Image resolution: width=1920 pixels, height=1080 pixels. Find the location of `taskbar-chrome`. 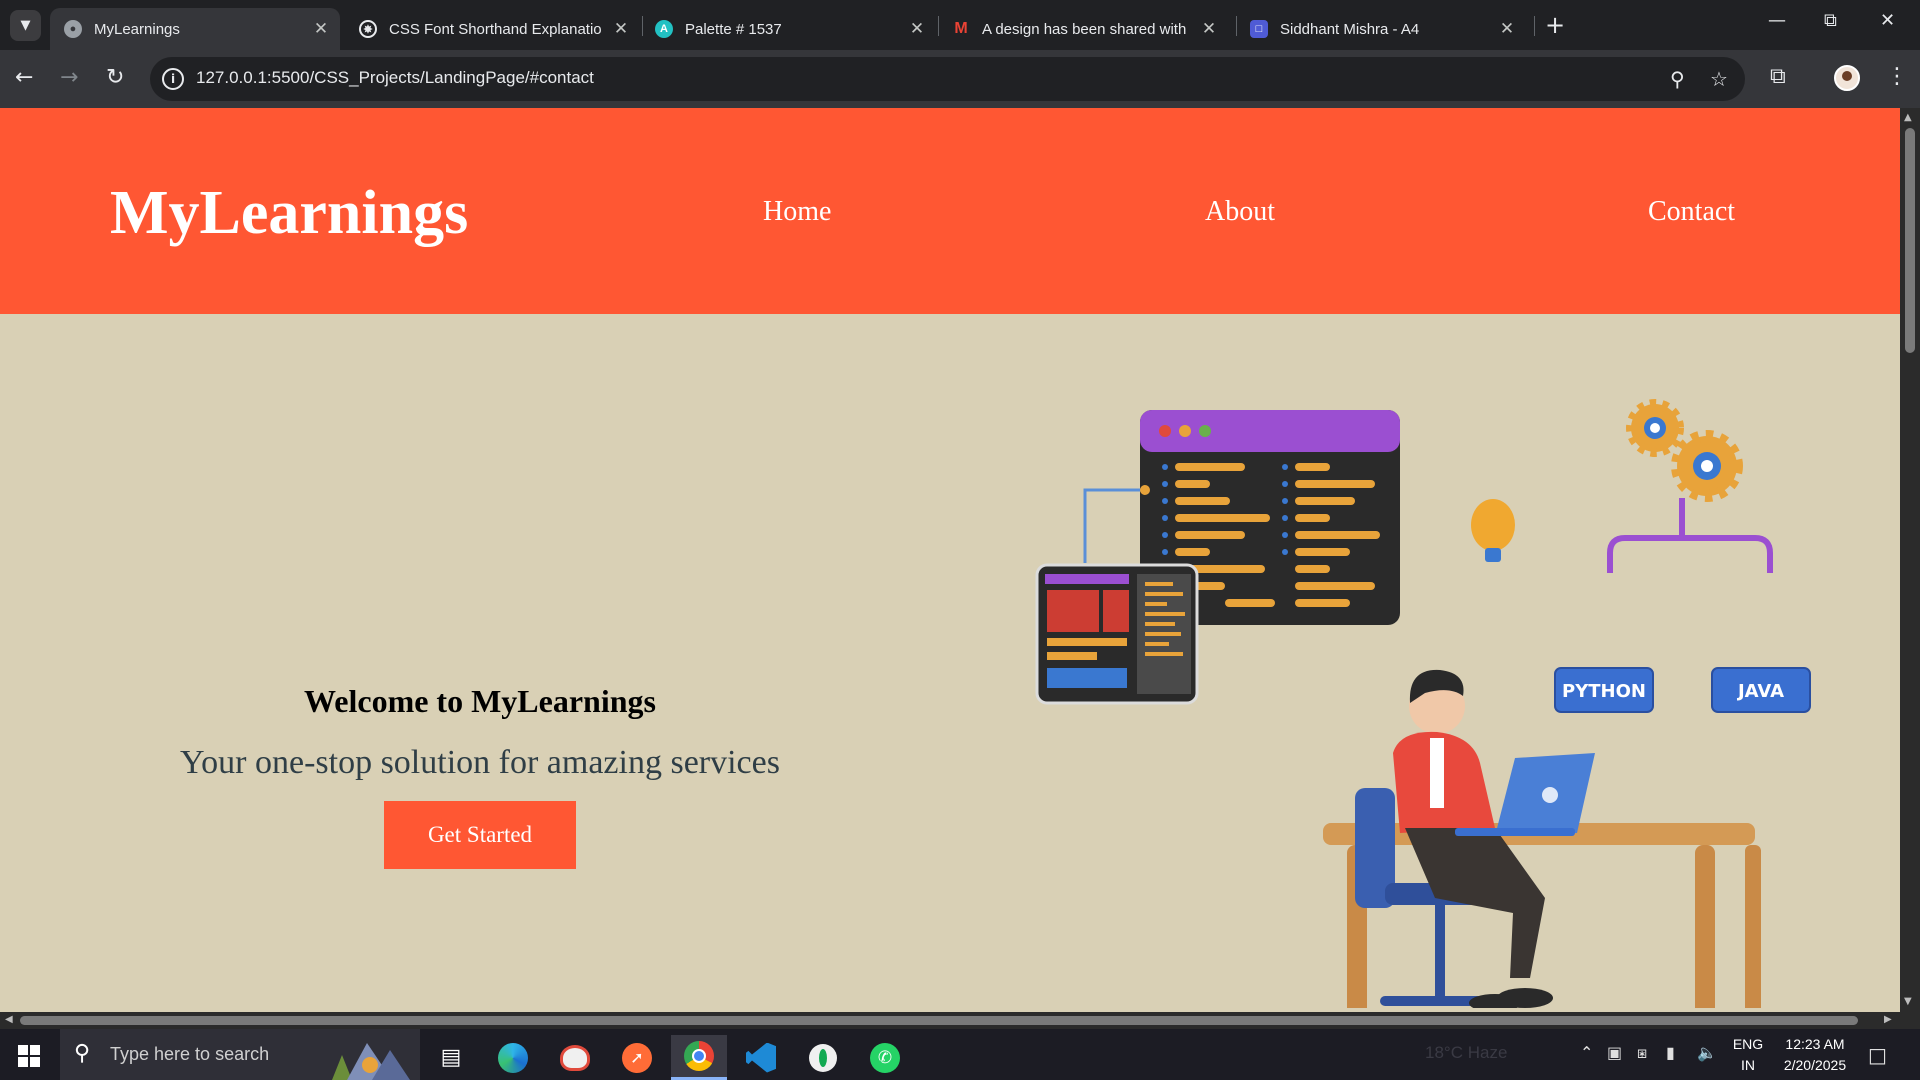

taskbar-chrome is located at coordinates (699, 1057).